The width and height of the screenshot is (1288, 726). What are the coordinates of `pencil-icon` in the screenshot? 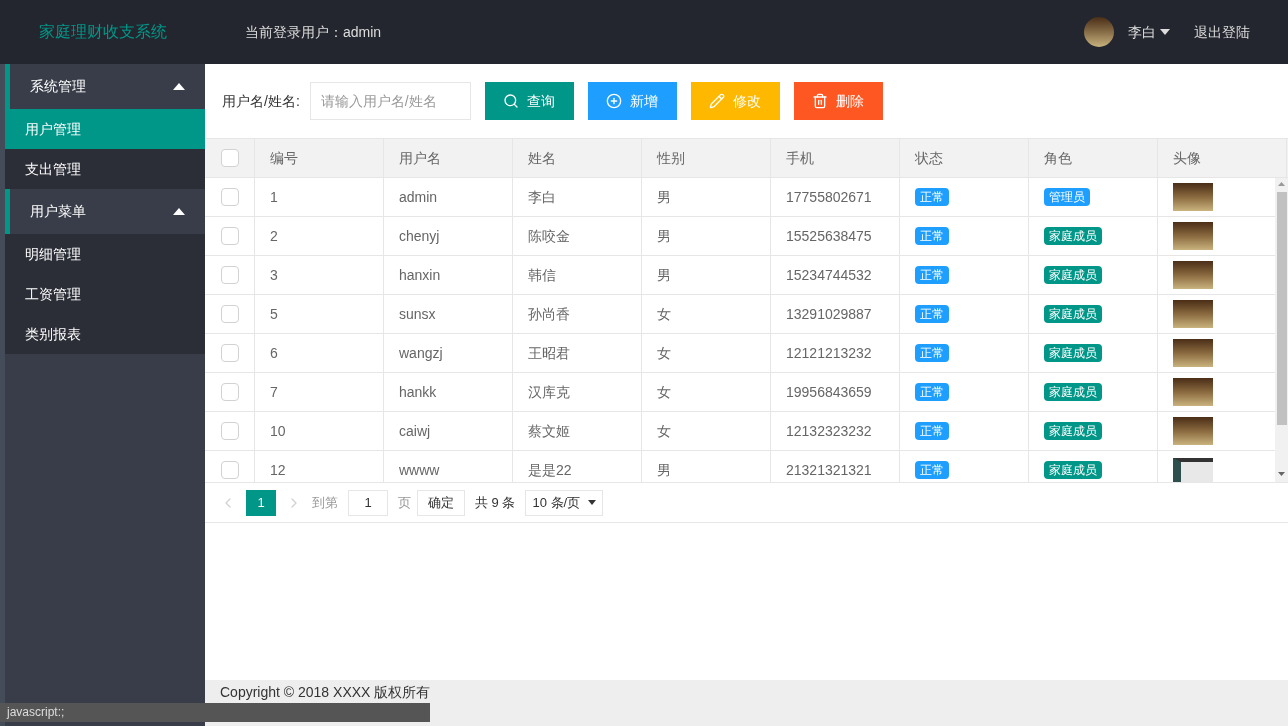 It's located at (717, 101).